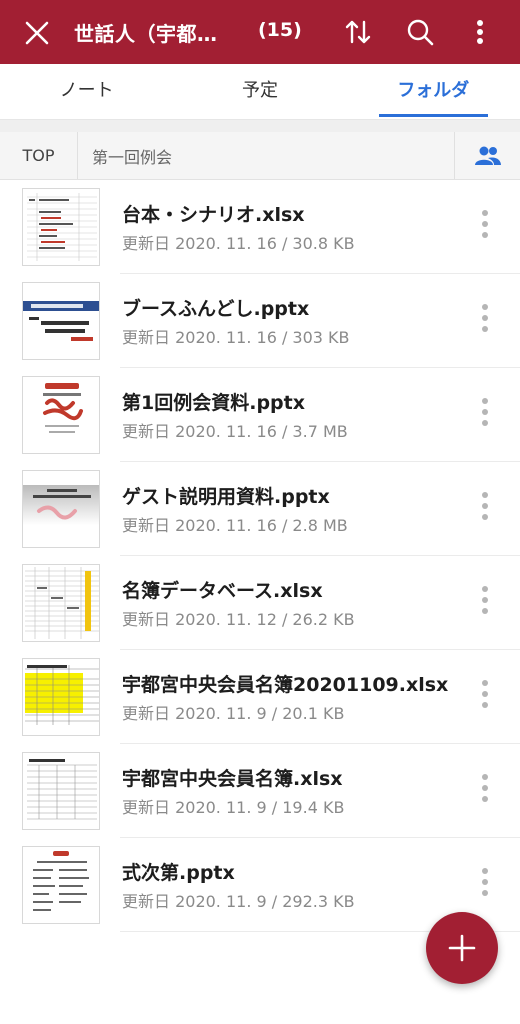 This screenshot has width=520, height=1024. What do you see at coordinates (213, 403) in the screenshot?
I see `file-name: 第1回例会資料.pptx` at bounding box center [213, 403].